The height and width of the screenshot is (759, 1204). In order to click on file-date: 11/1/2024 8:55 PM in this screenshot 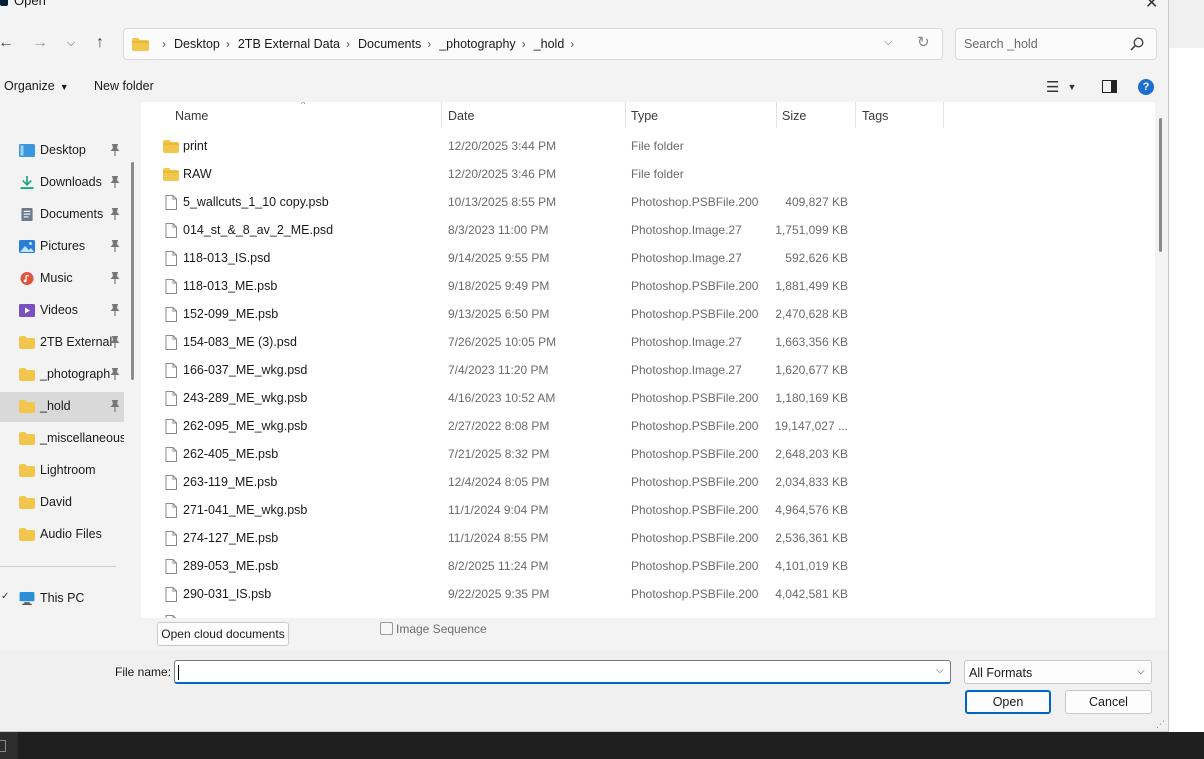, I will do `click(498, 538)`.